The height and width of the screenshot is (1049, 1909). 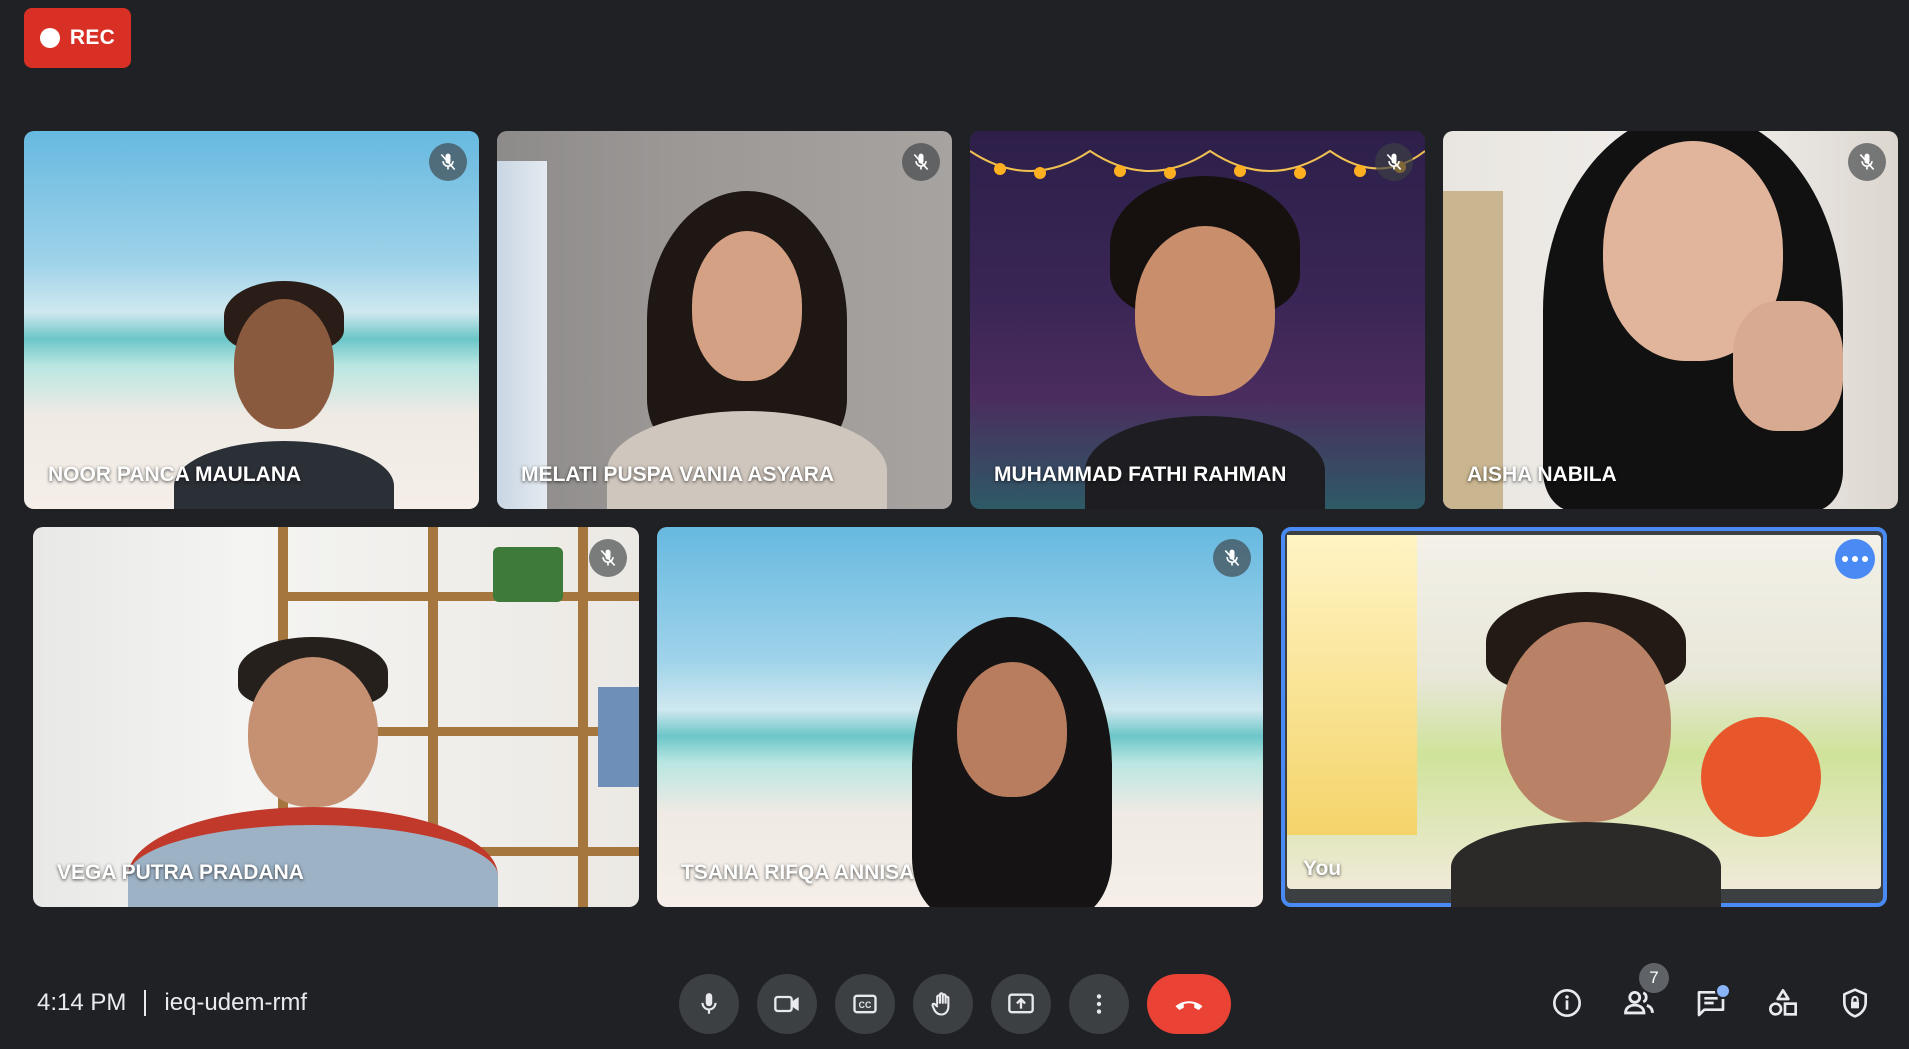 I want to click on raise-hand-button, so click(x=943, y=1004).